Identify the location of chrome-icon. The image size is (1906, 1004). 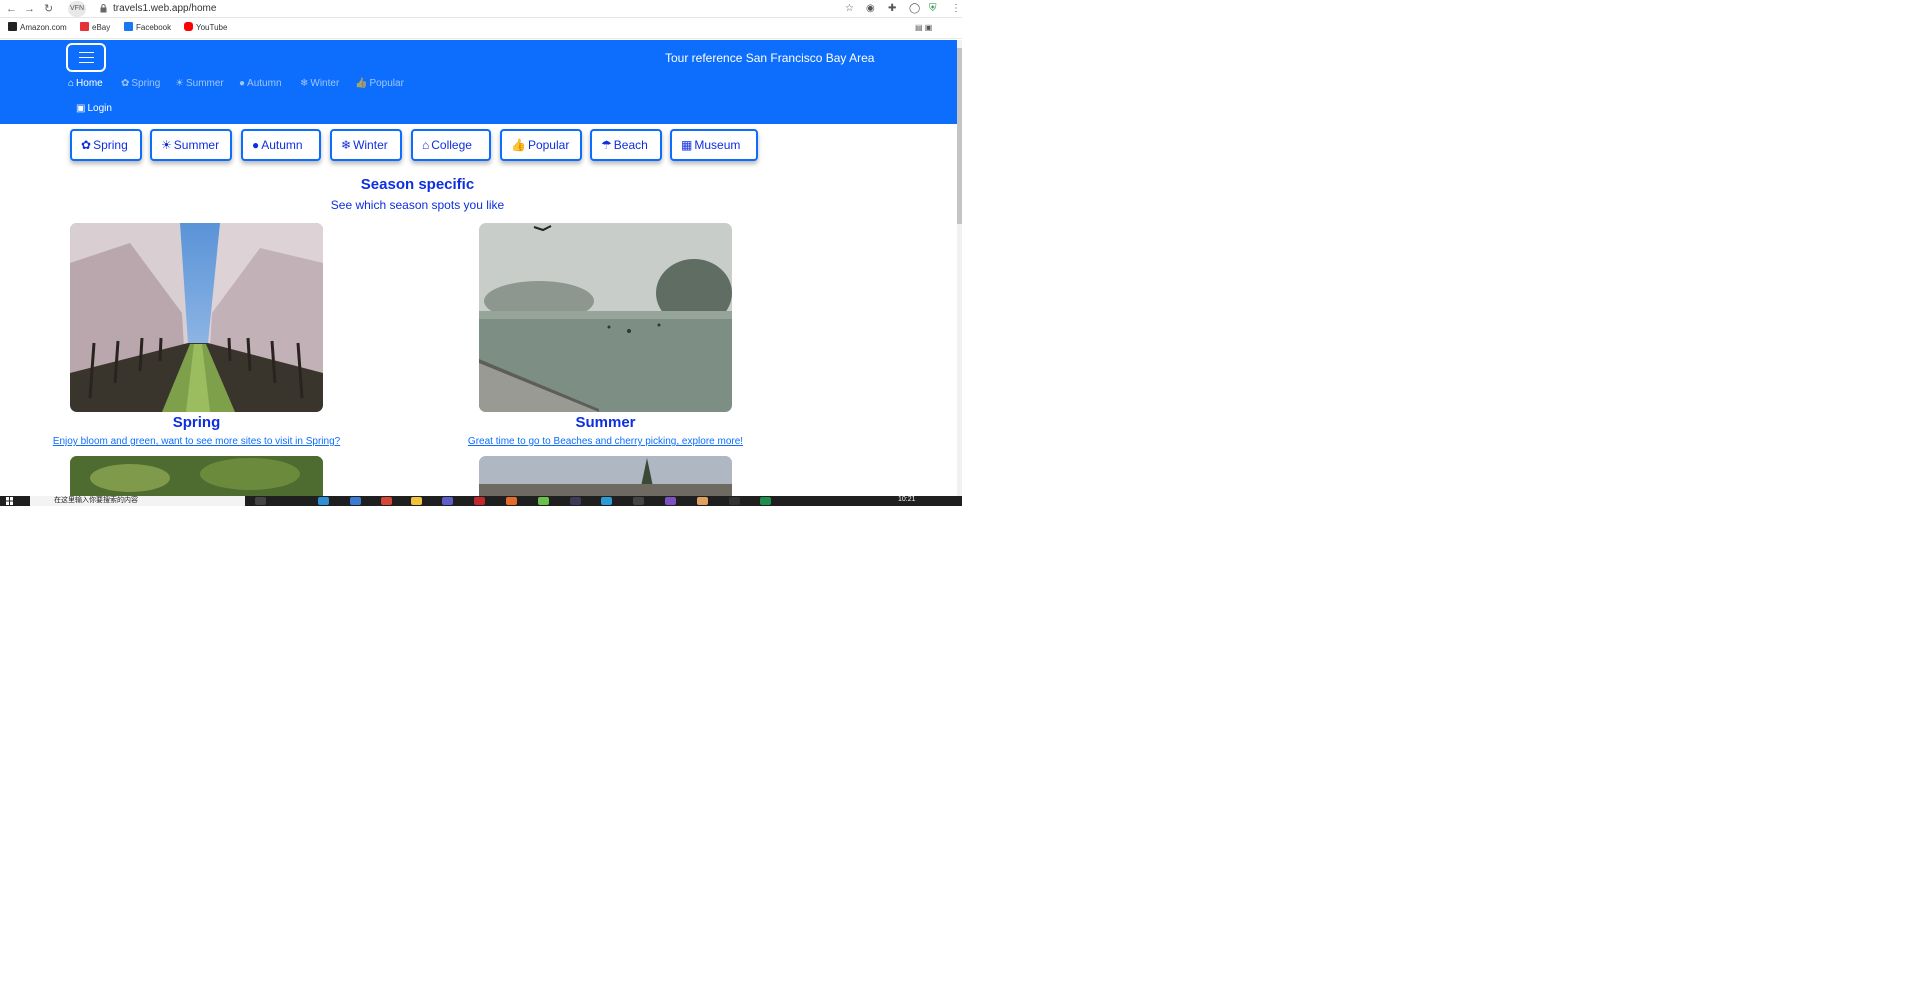
(511, 501).